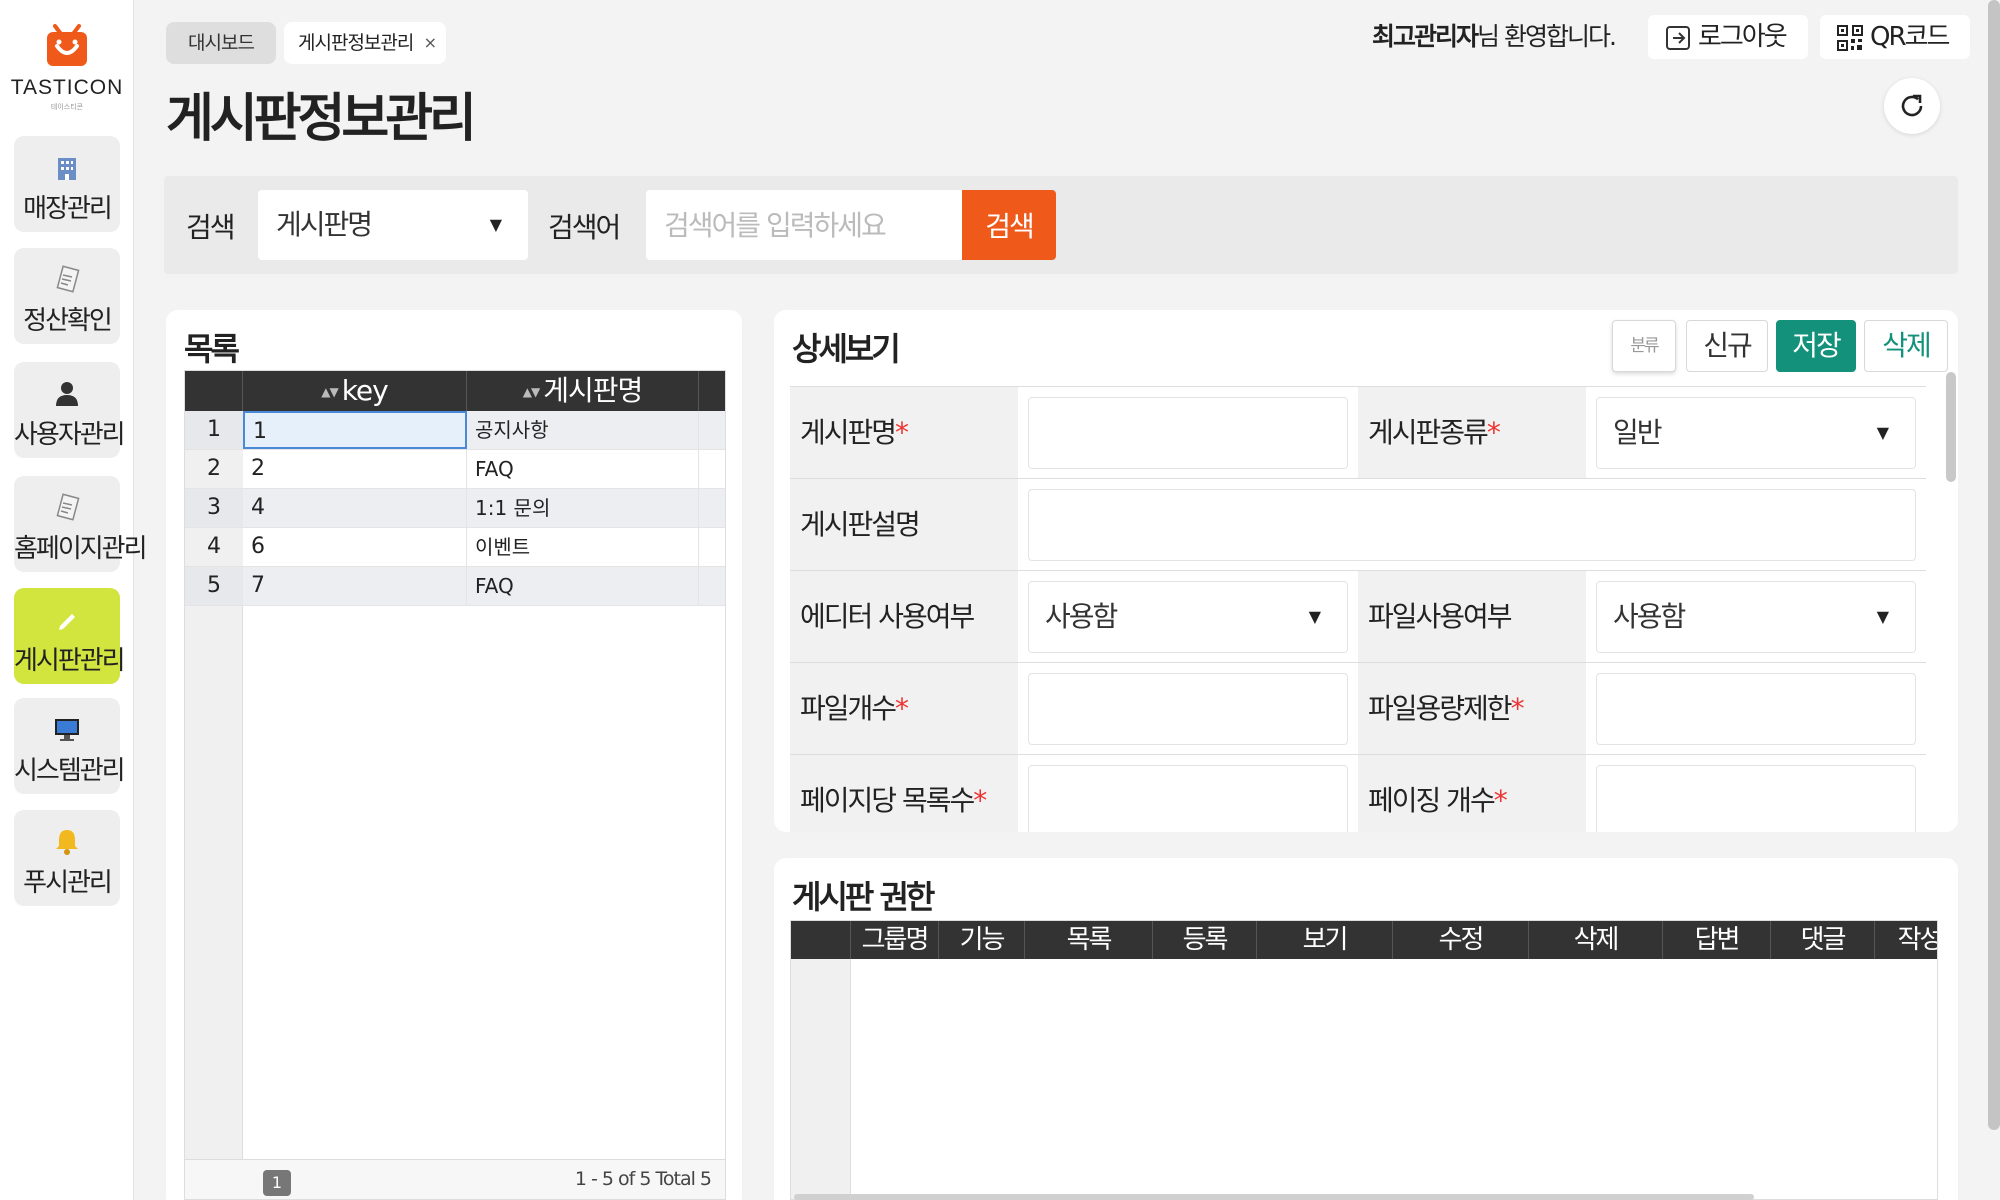 This screenshot has height=1200, width=2000. I want to click on sidebar-item-store: 매장관리, so click(67, 184).